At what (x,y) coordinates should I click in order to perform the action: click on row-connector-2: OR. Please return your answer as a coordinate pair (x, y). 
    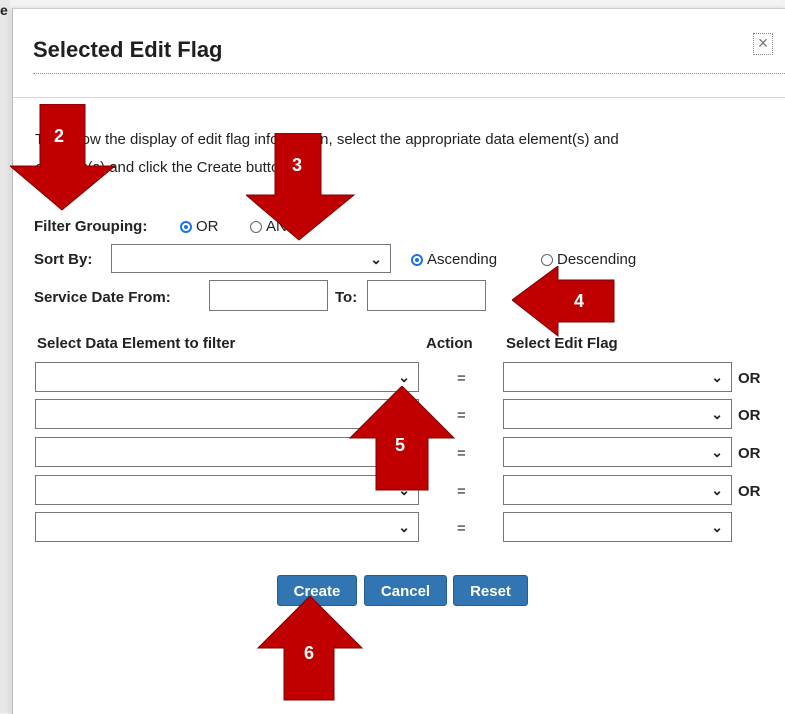
    Looking at the image, I should click on (749, 415).